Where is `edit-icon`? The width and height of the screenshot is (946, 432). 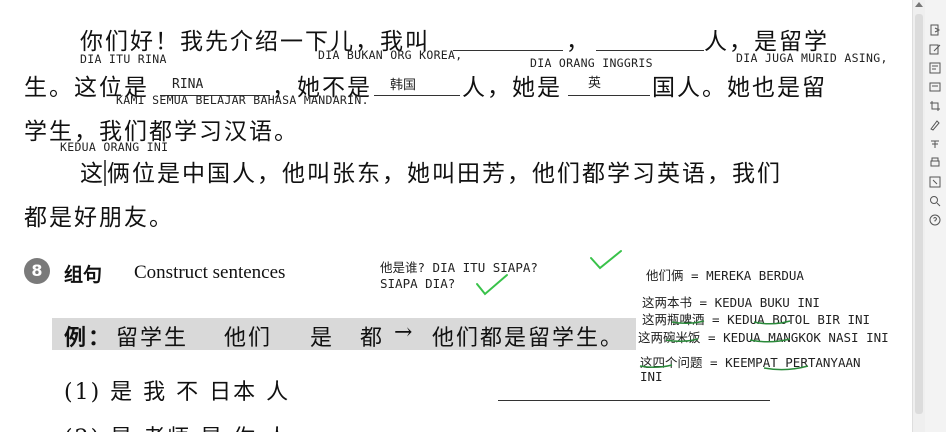
edit-icon is located at coordinates (935, 49).